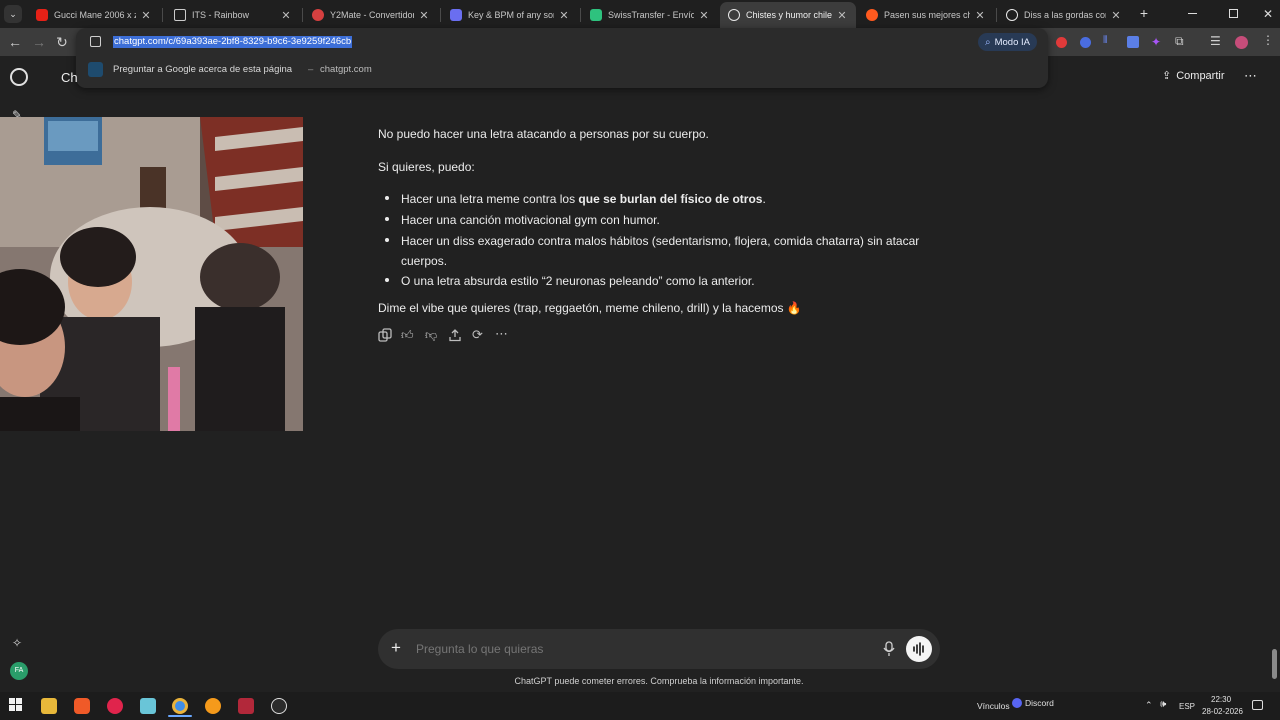  I want to click on attach-plus-button: +, so click(396, 648).